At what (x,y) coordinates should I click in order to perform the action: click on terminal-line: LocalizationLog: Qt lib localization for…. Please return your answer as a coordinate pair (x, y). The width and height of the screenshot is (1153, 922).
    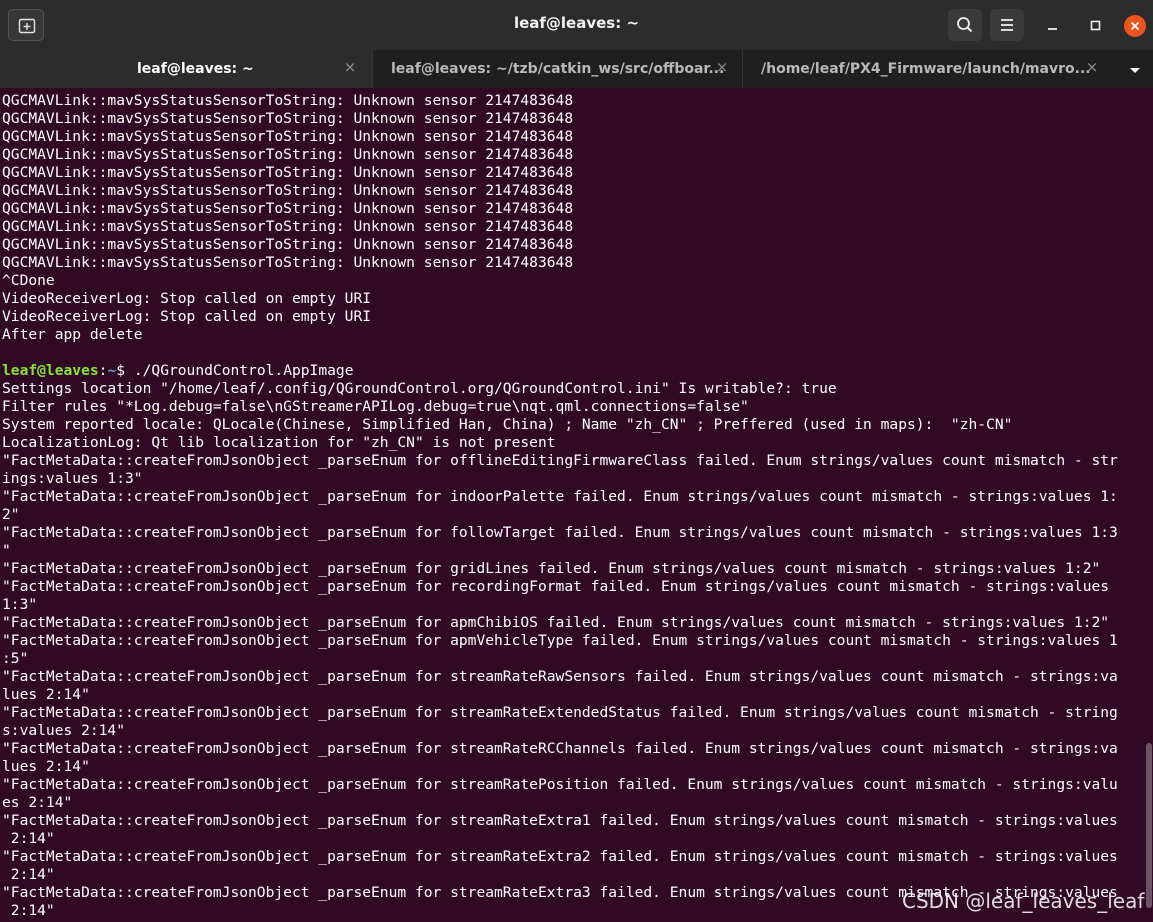
    Looking at the image, I should click on (279, 442).